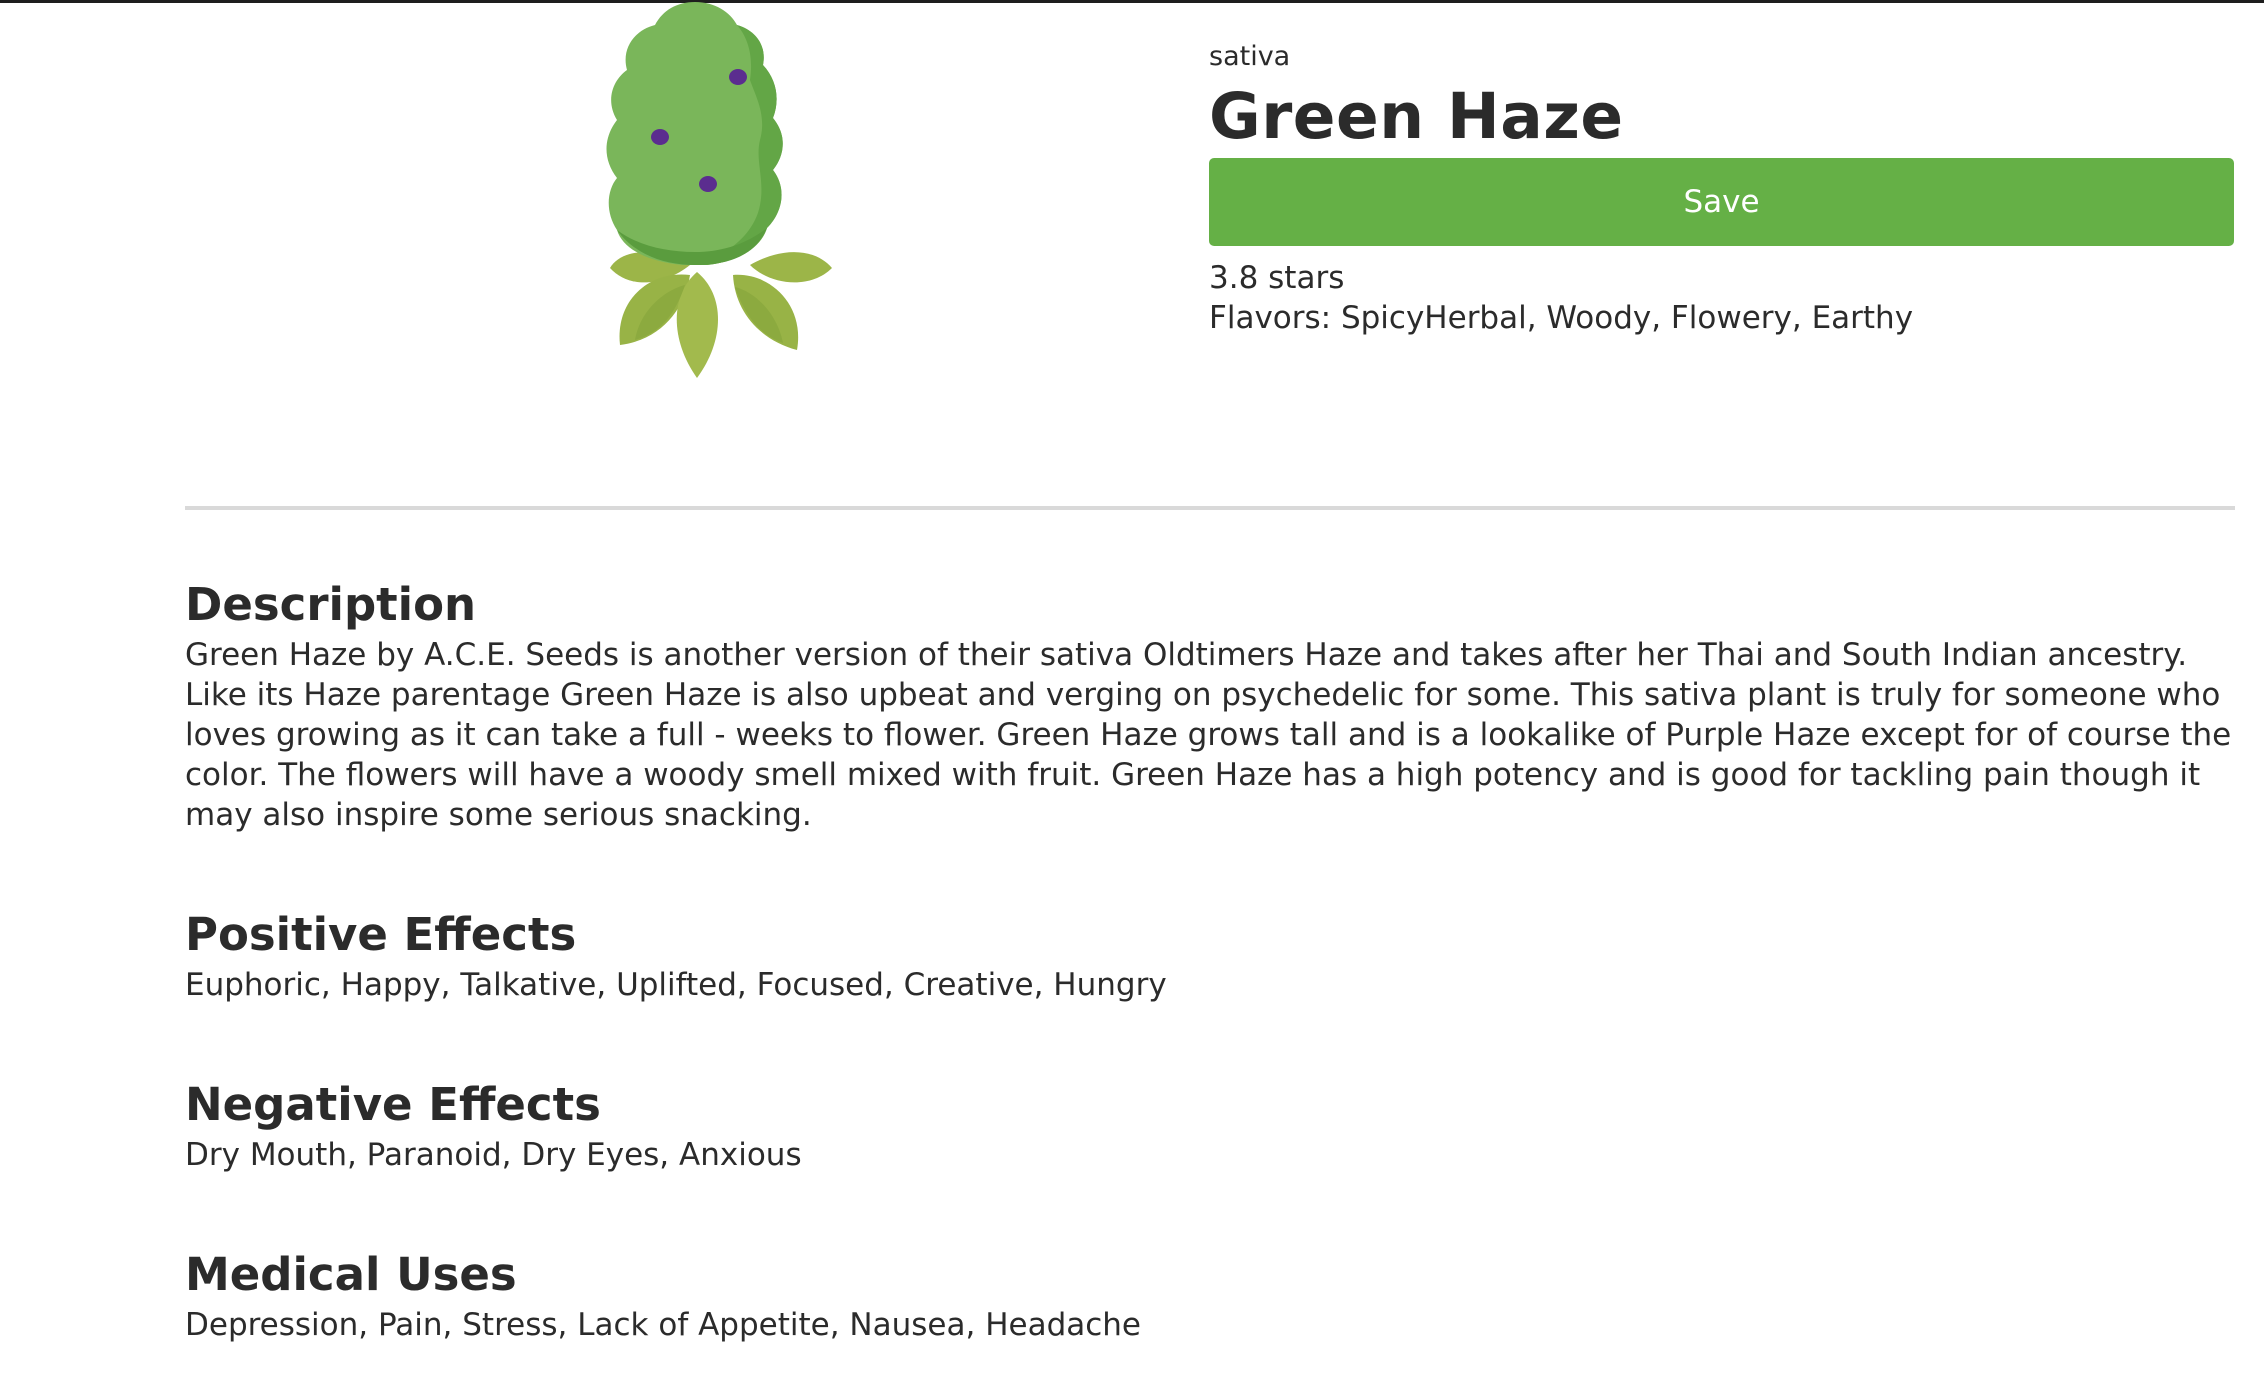 The image size is (2264, 1376). What do you see at coordinates (1277, 278) in the screenshot?
I see `strain-rating: 3.8 stars` at bounding box center [1277, 278].